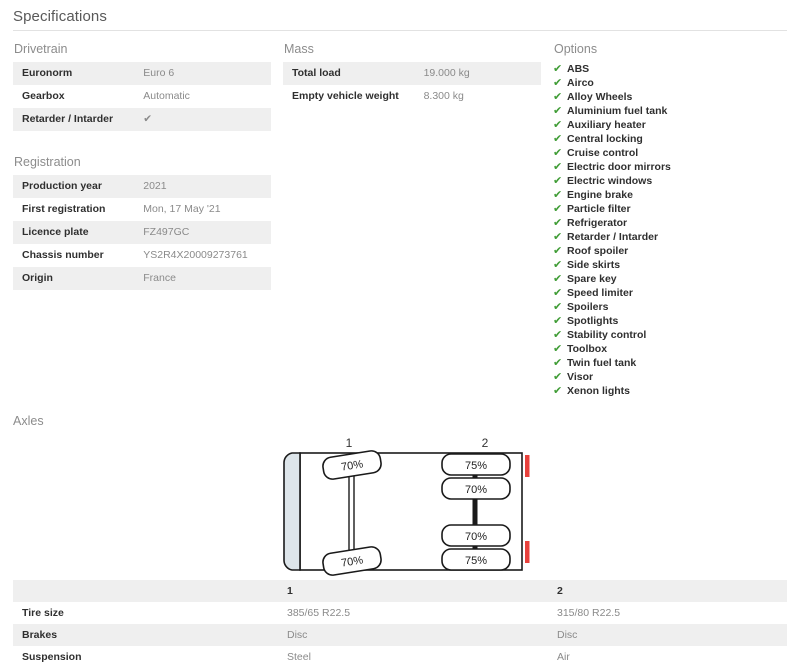 The image size is (800, 667). I want to click on option-label: Aluminium fuel tank, so click(617, 111).